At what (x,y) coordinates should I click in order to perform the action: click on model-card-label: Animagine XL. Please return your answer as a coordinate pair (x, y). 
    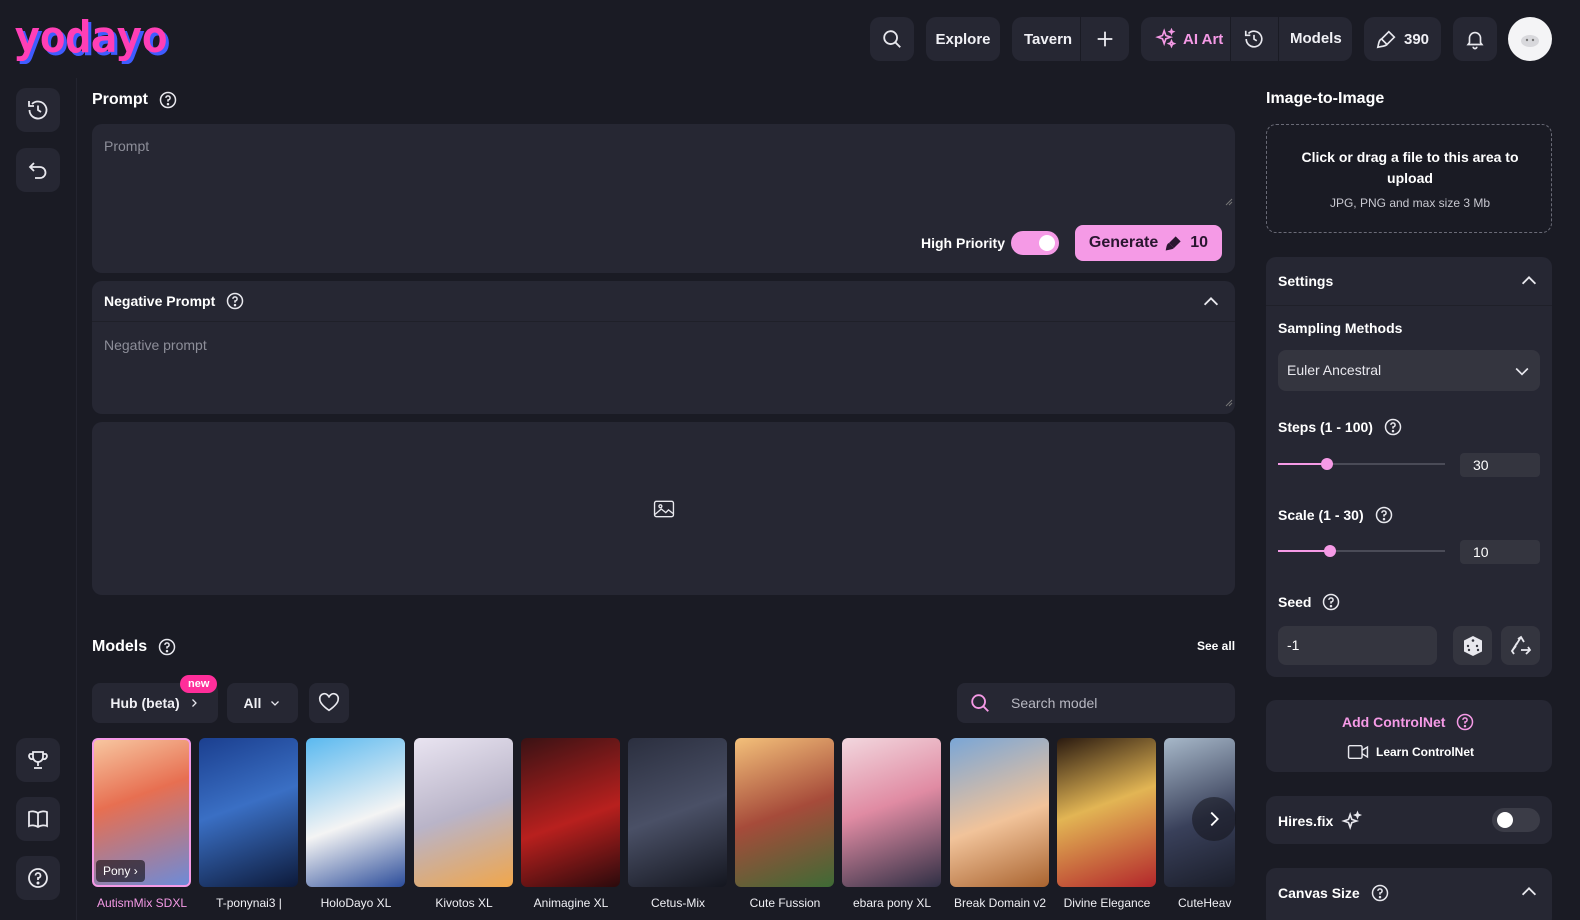
    Looking at the image, I should click on (571, 903).